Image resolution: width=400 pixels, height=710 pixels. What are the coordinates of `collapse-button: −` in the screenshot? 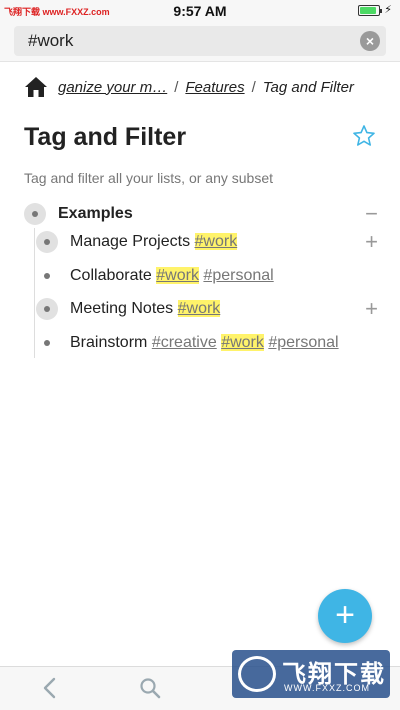 It's located at (371, 214).